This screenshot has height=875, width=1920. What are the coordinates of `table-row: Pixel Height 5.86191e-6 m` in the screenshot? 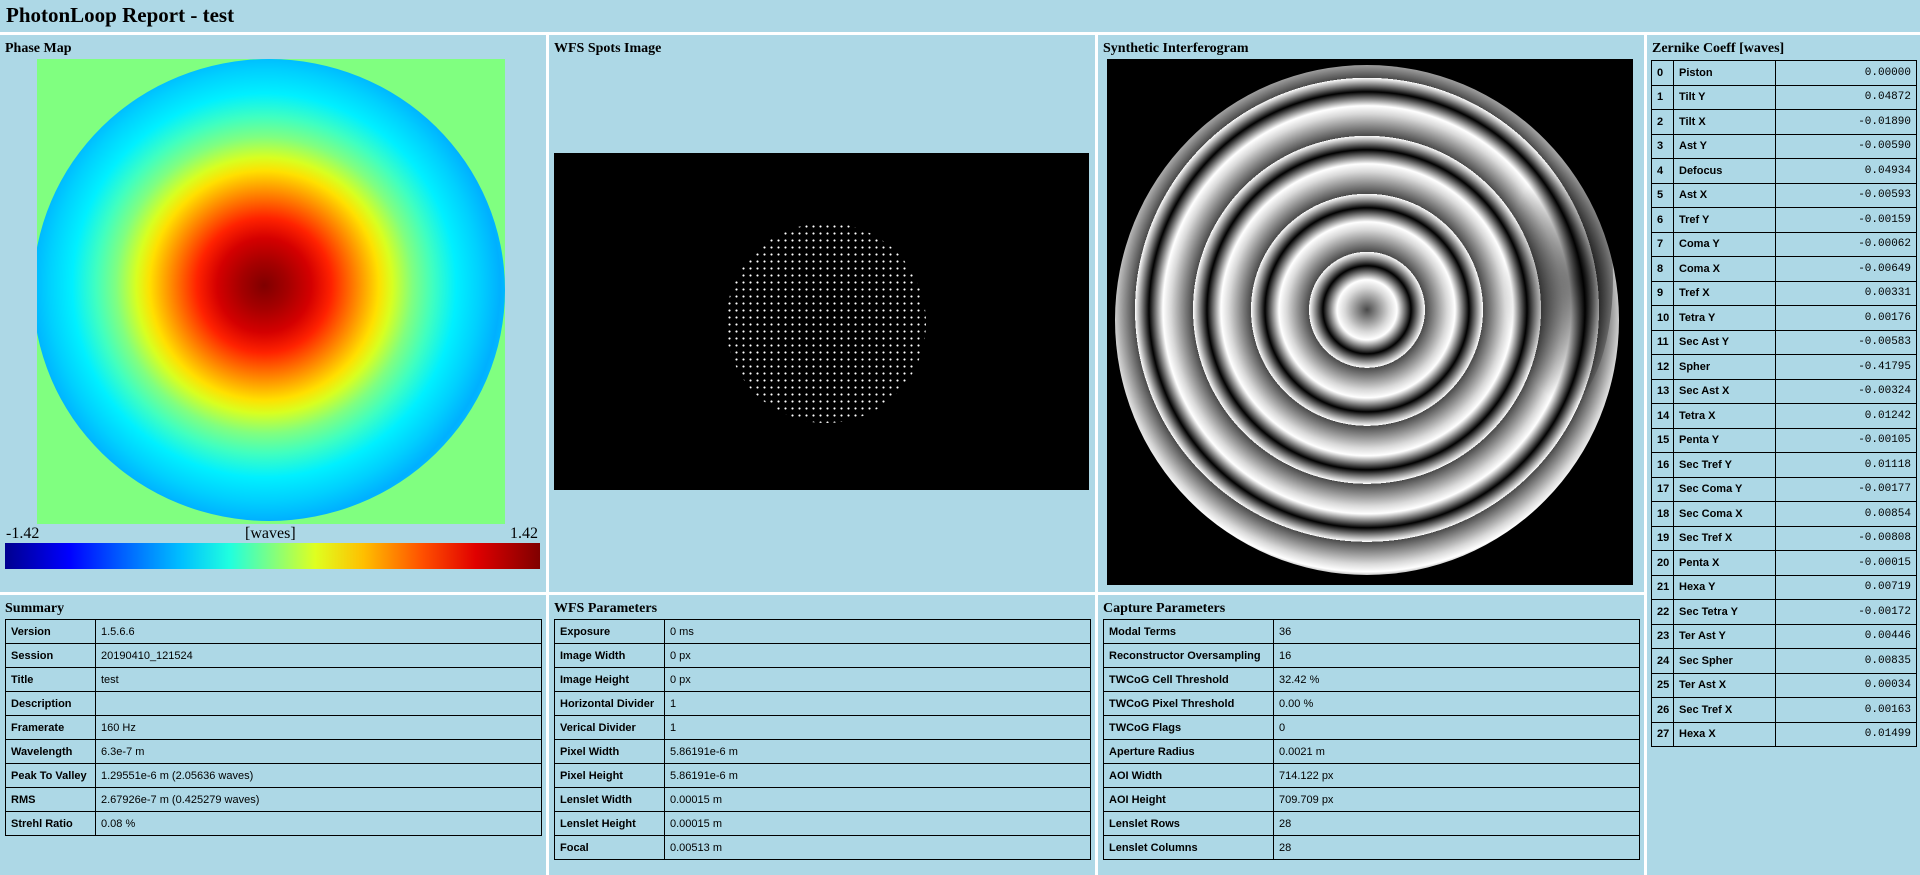 It's located at (822, 775).